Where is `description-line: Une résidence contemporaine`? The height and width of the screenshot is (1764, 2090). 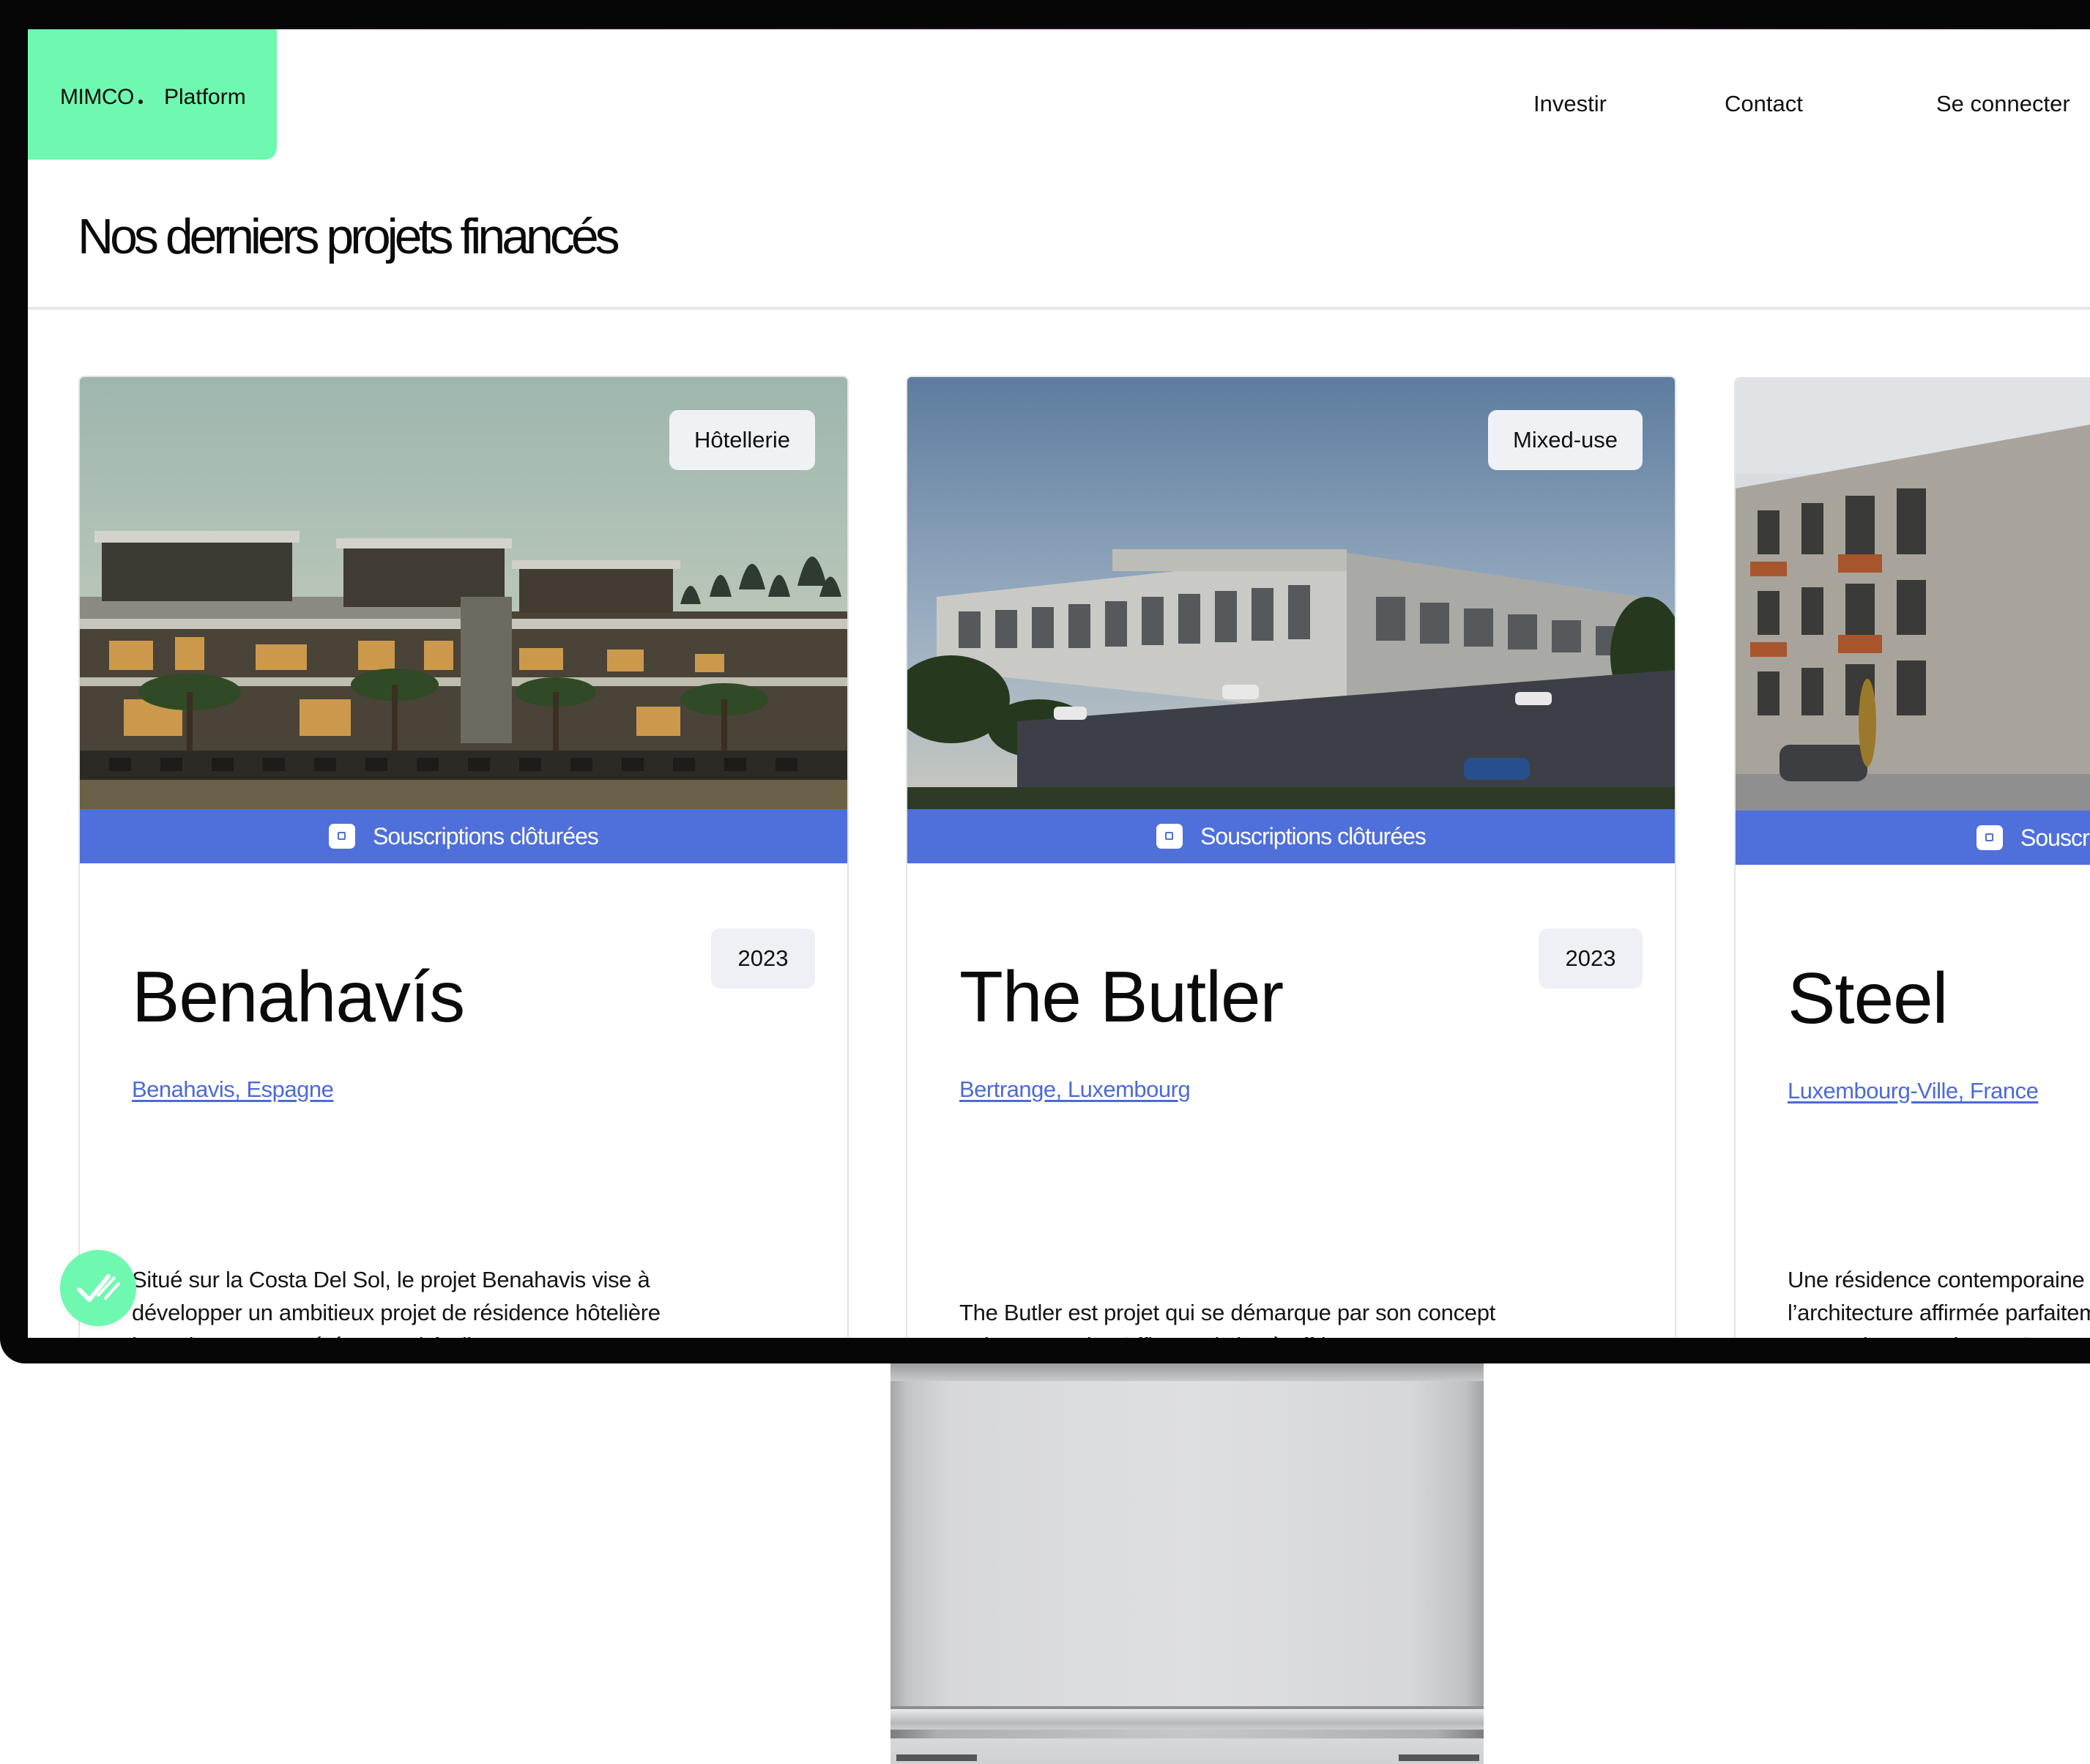
description-line: Une résidence contemporaine is located at coordinates (1937, 1279).